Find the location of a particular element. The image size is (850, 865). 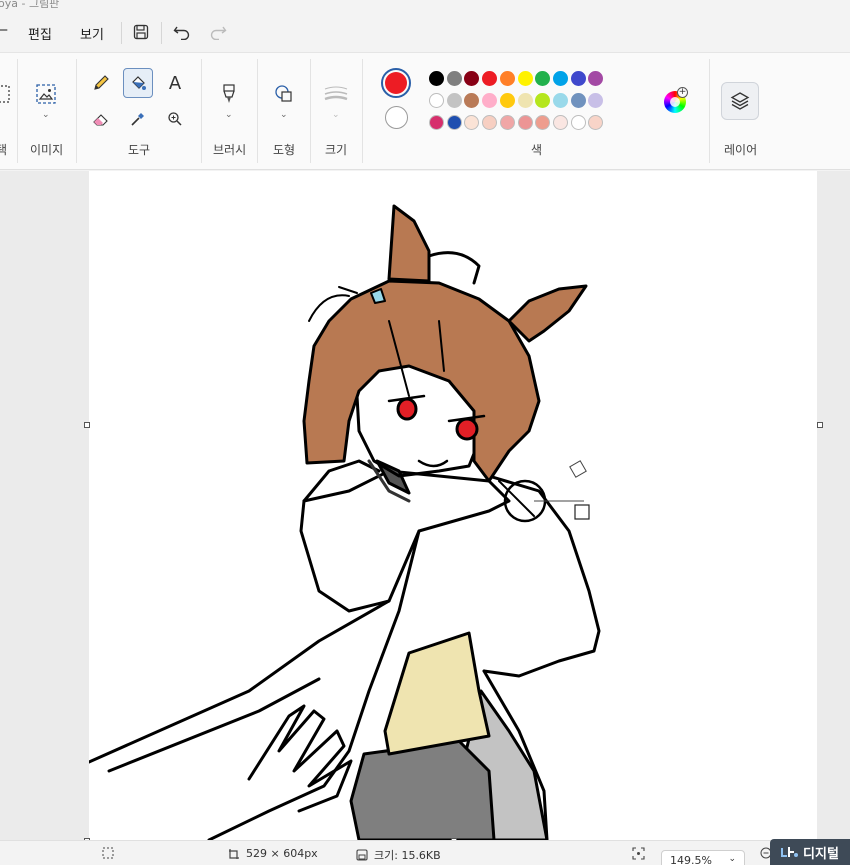

watermark-text: 디지털 is located at coordinates (821, 854).